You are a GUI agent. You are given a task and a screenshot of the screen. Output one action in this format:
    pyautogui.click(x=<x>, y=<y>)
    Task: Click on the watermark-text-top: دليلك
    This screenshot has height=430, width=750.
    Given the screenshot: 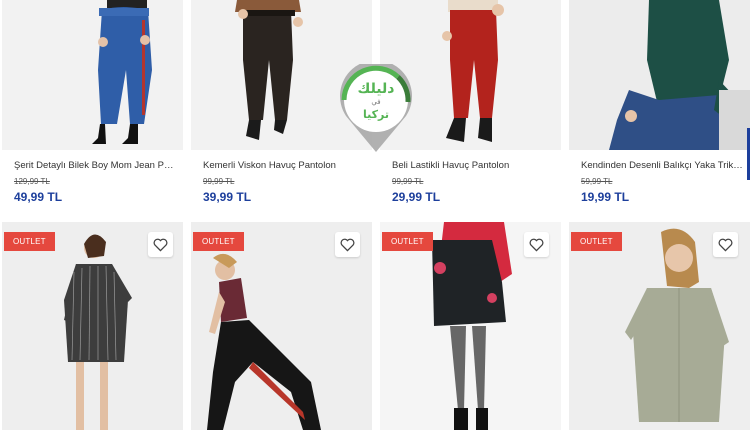 What is the action you would take?
    pyautogui.click(x=376, y=89)
    